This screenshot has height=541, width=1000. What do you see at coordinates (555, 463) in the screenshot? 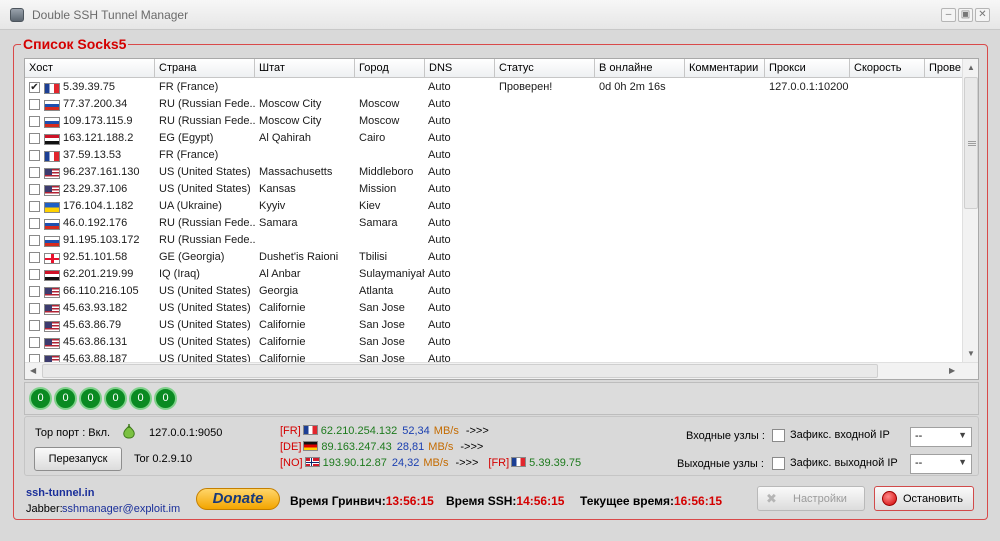
I see `dest-ip: 5.39.39.75` at bounding box center [555, 463].